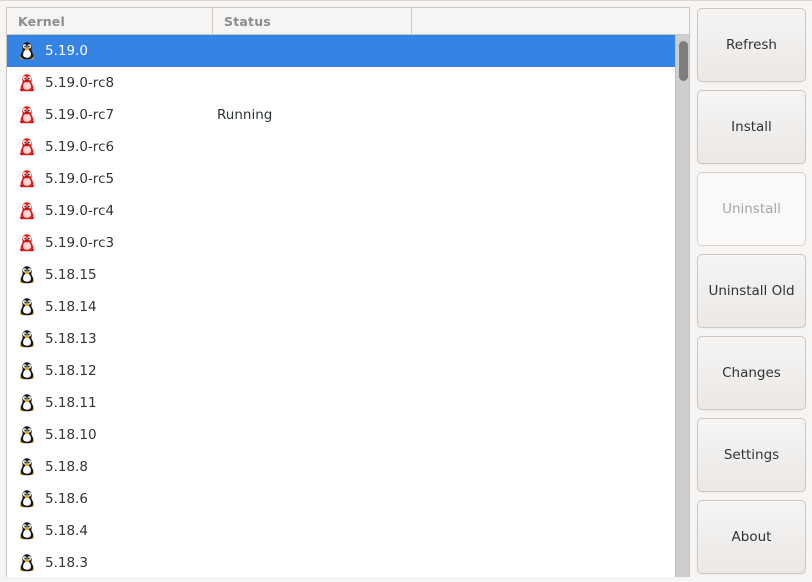 This screenshot has width=812, height=582. I want to click on kernel-version-label: 5.19.0-rc6, so click(80, 147).